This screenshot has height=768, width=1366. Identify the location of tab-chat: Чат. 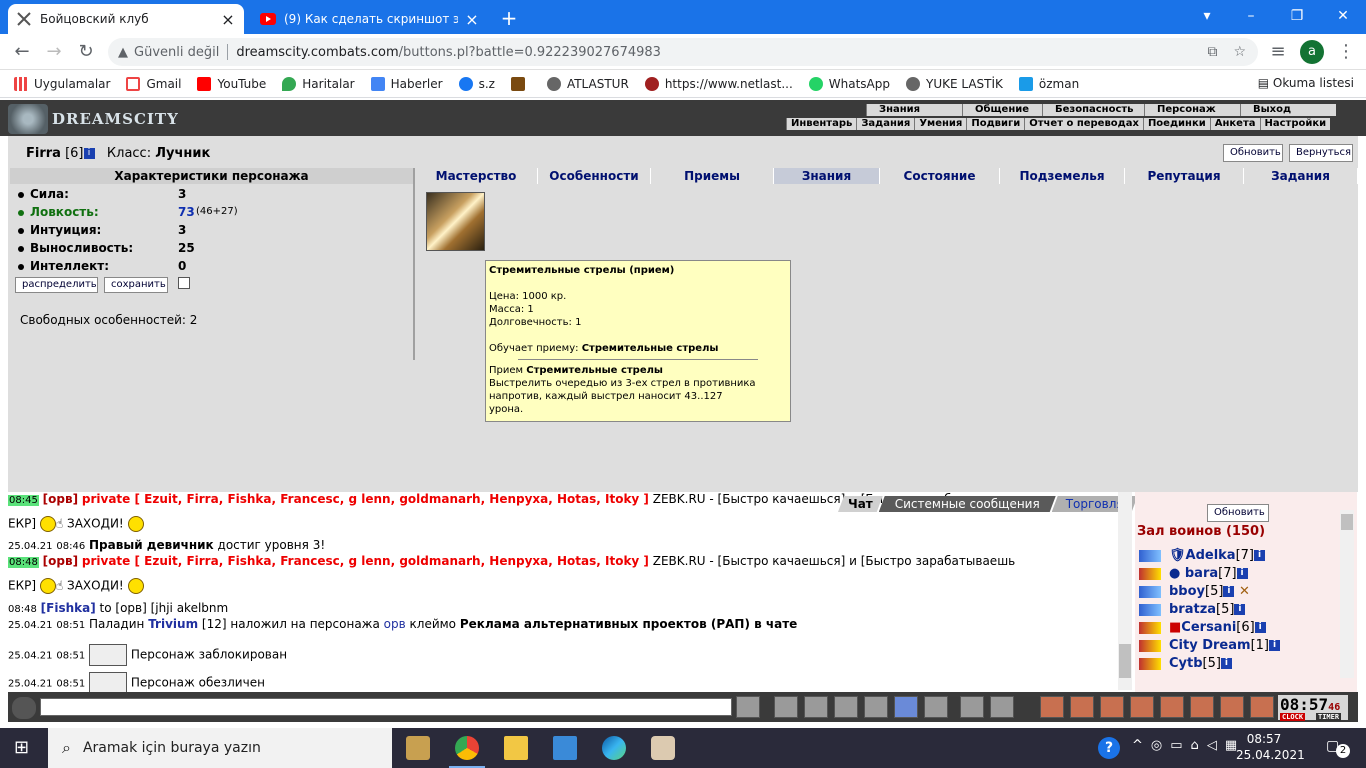
(860, 504).